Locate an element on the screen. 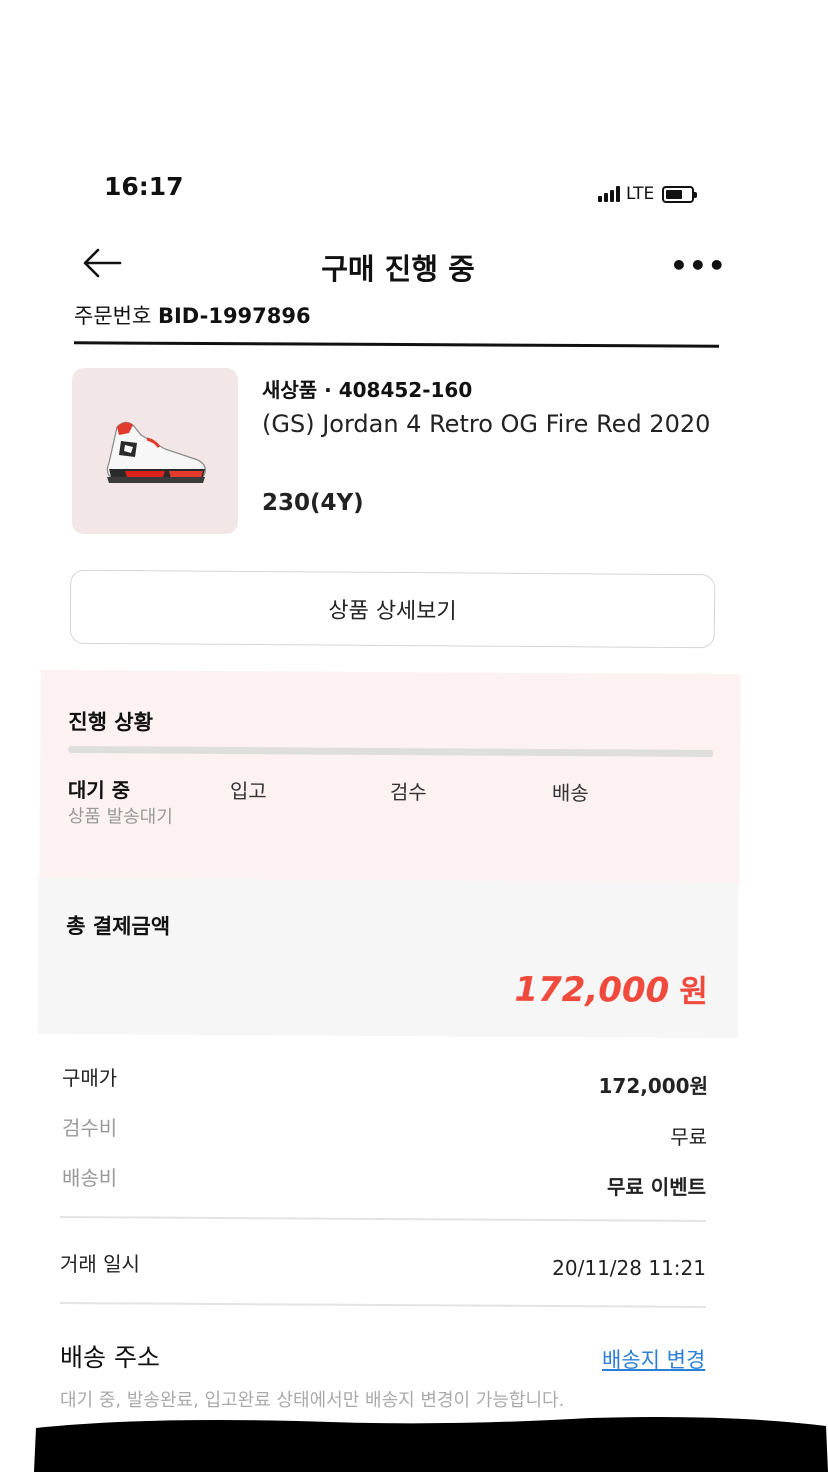  back-button is located at coordinates (102, 263).